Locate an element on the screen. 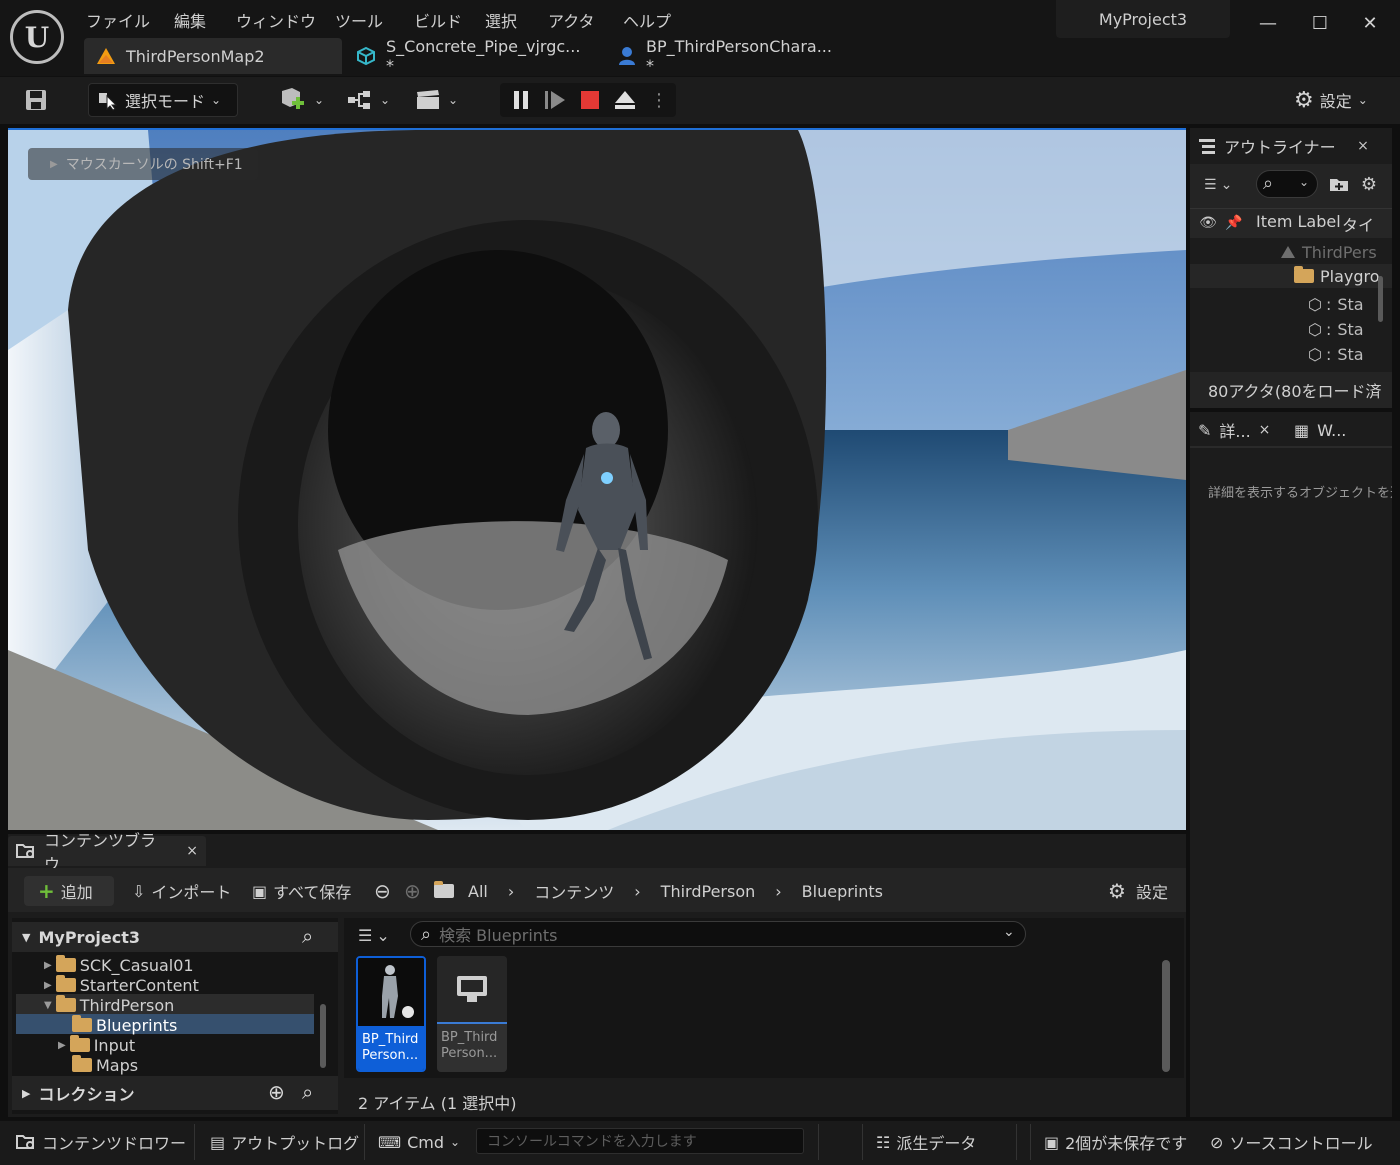  maximize-button: ☐ is located at coordinates (1320, 23).